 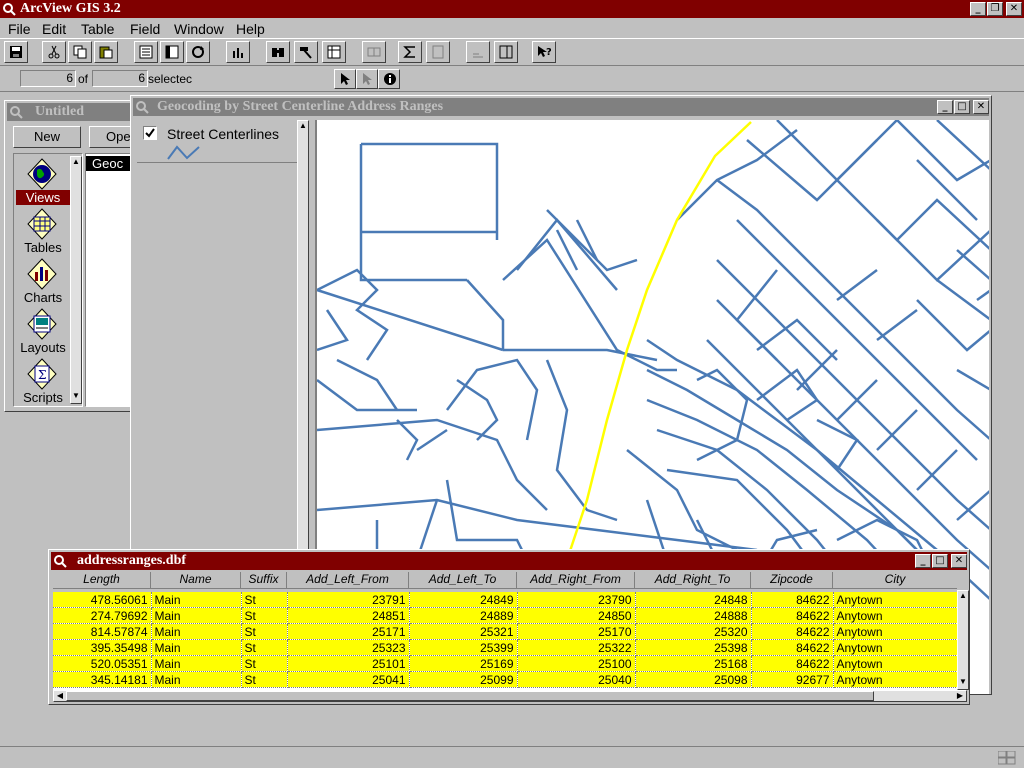 I want to click on table-cell: 24851, so click(x=348, y=615).